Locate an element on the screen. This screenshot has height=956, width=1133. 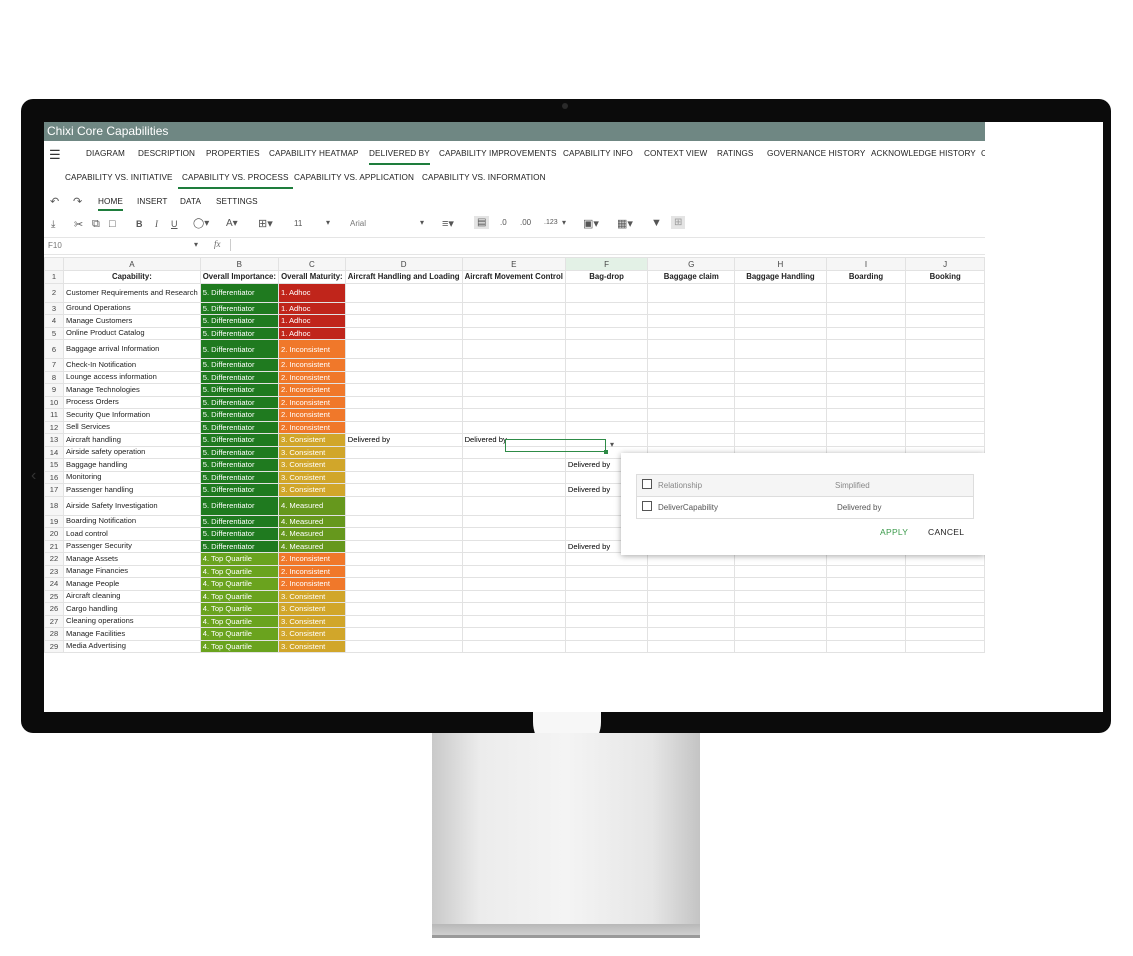
redo-icon: ↷ is located at coordinates (77, 201).